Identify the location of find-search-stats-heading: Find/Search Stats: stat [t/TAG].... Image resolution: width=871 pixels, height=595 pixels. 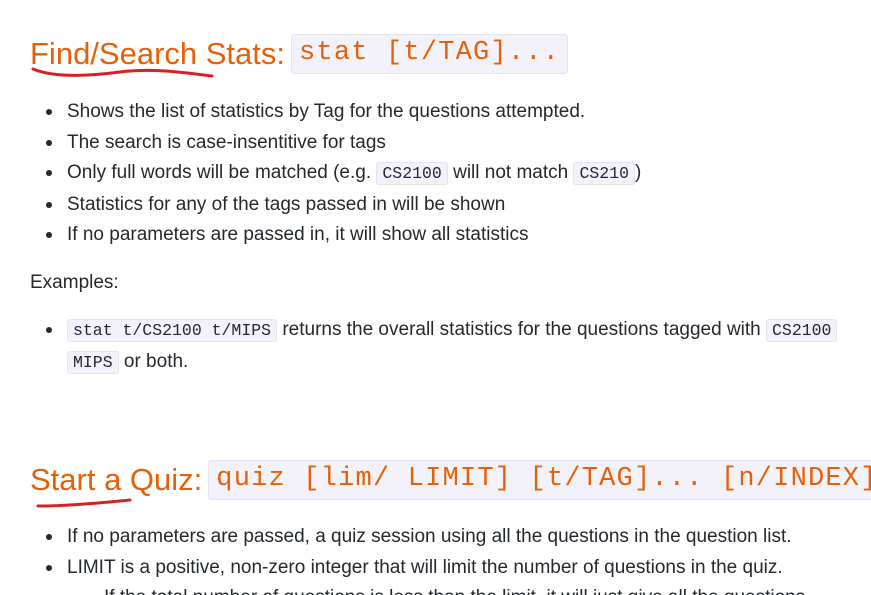
(299, 53).